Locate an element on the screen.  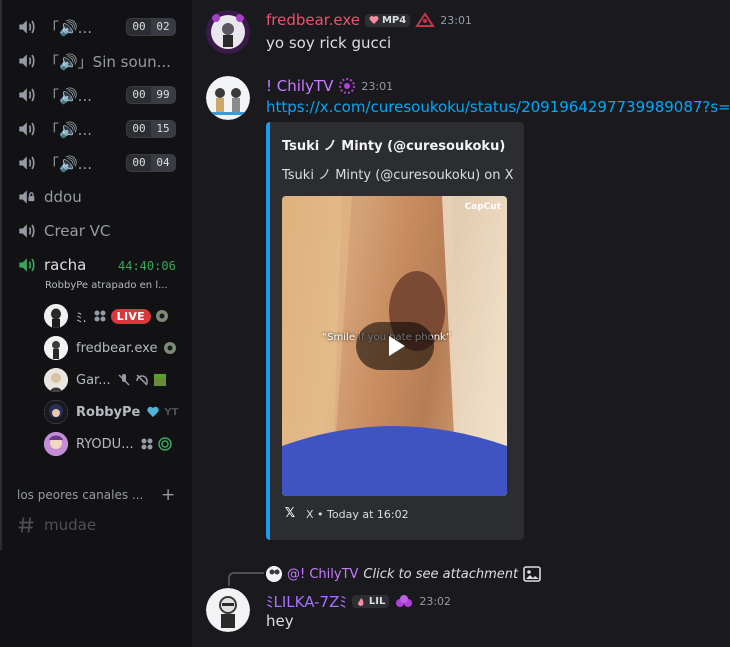
live-badge: LIVE is located at coordinates (130, 316).